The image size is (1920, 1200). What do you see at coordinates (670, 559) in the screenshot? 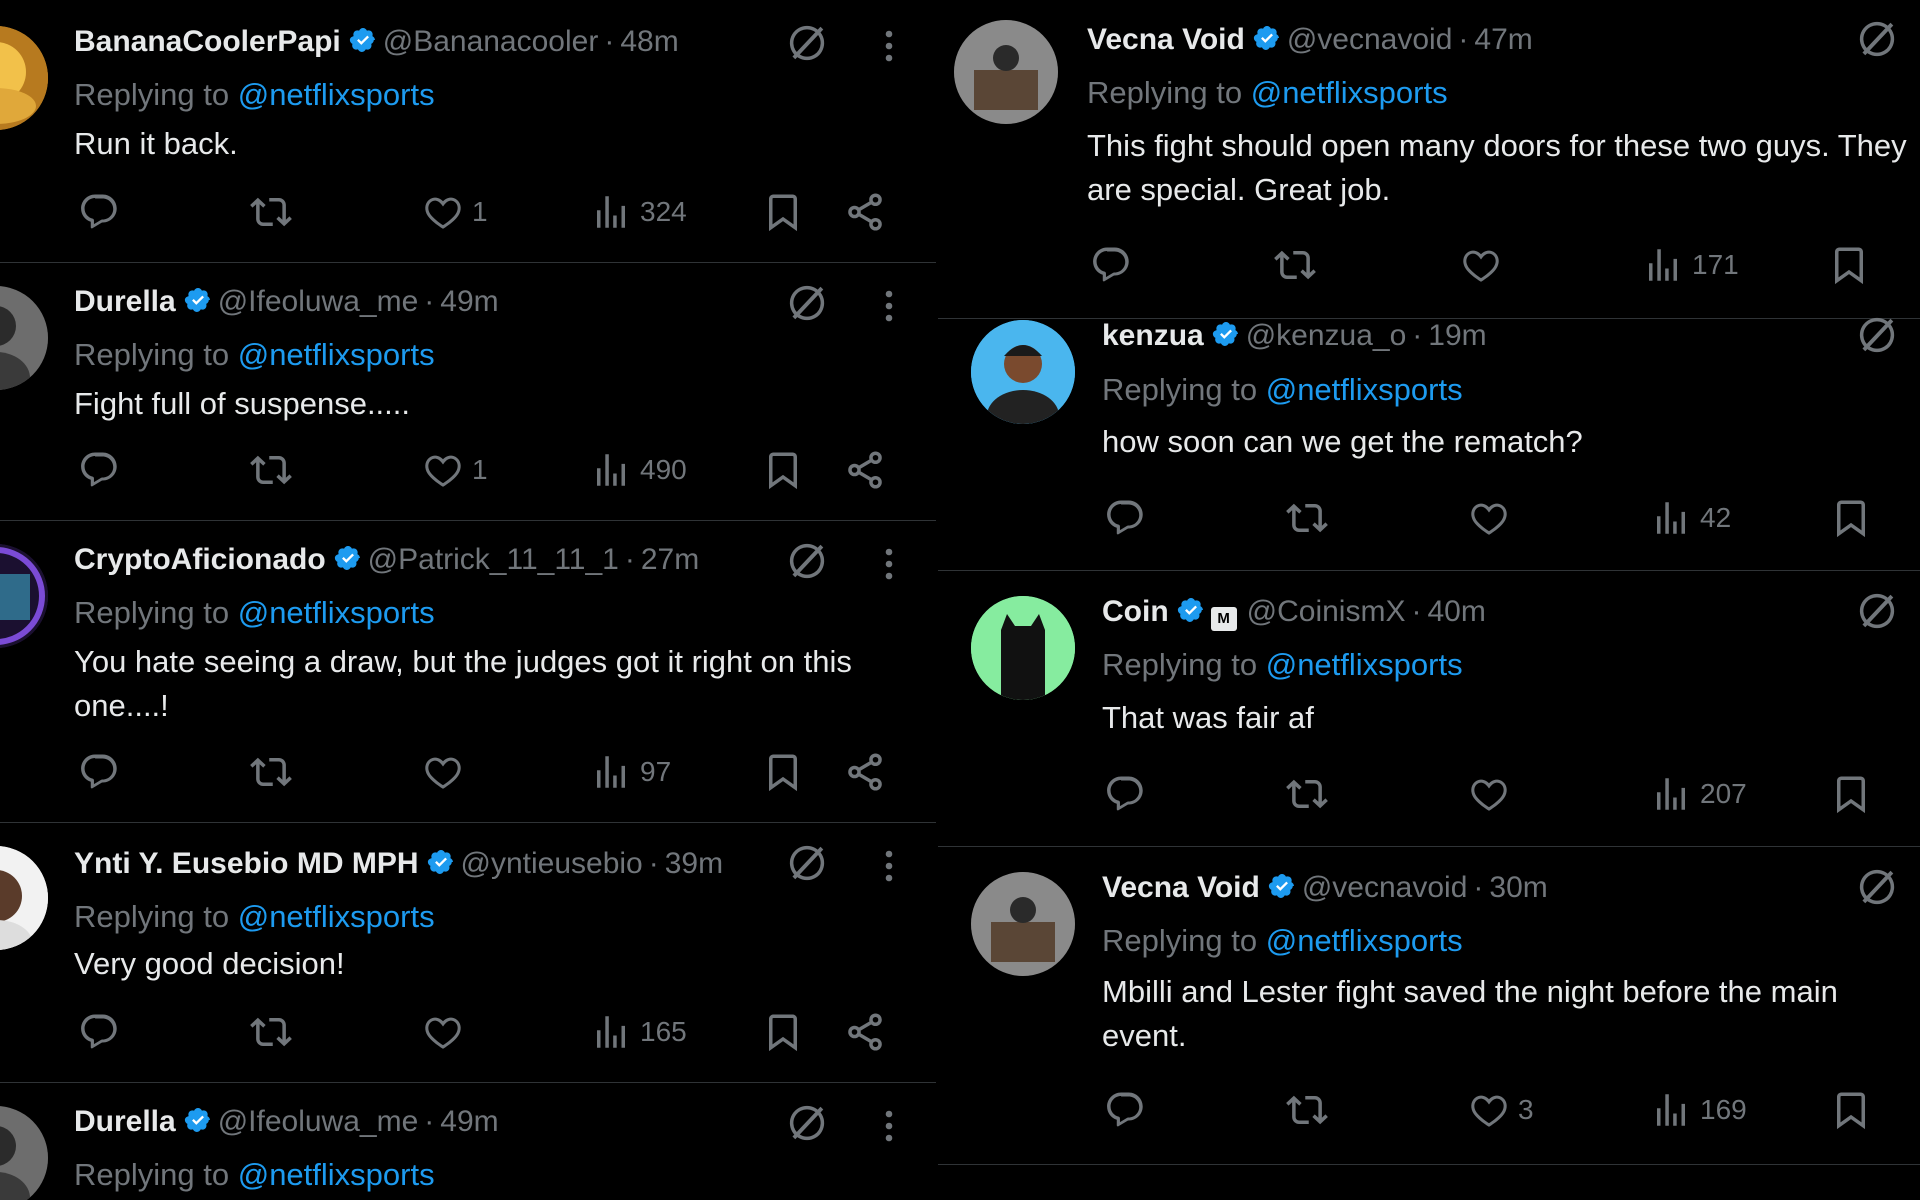
I see `timestamp: 27m` at bounding box center [670, 559].